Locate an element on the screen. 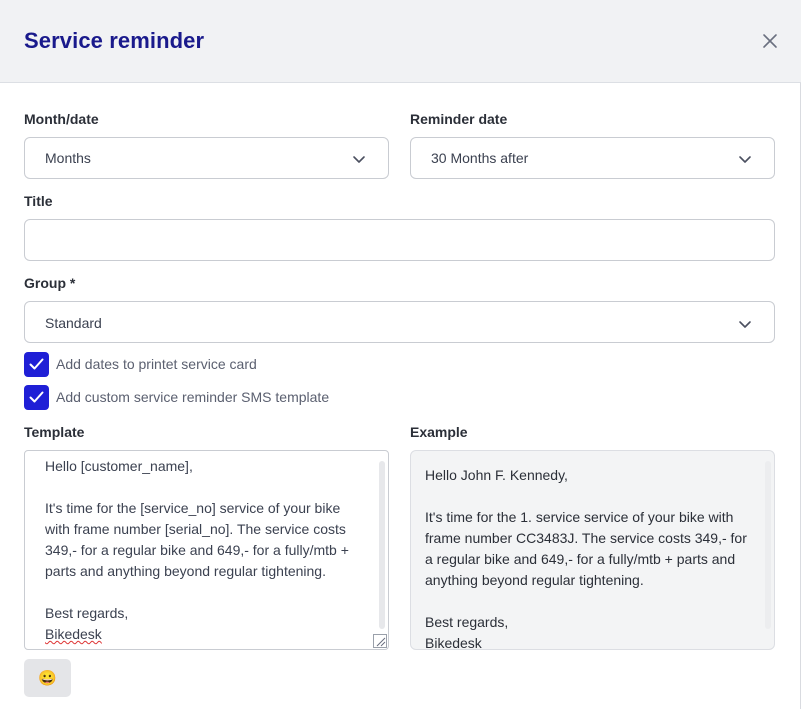 Image resolution: width=801 pixels, height=709 pixels. group-label: Group * is located at coordinates (50, 283).